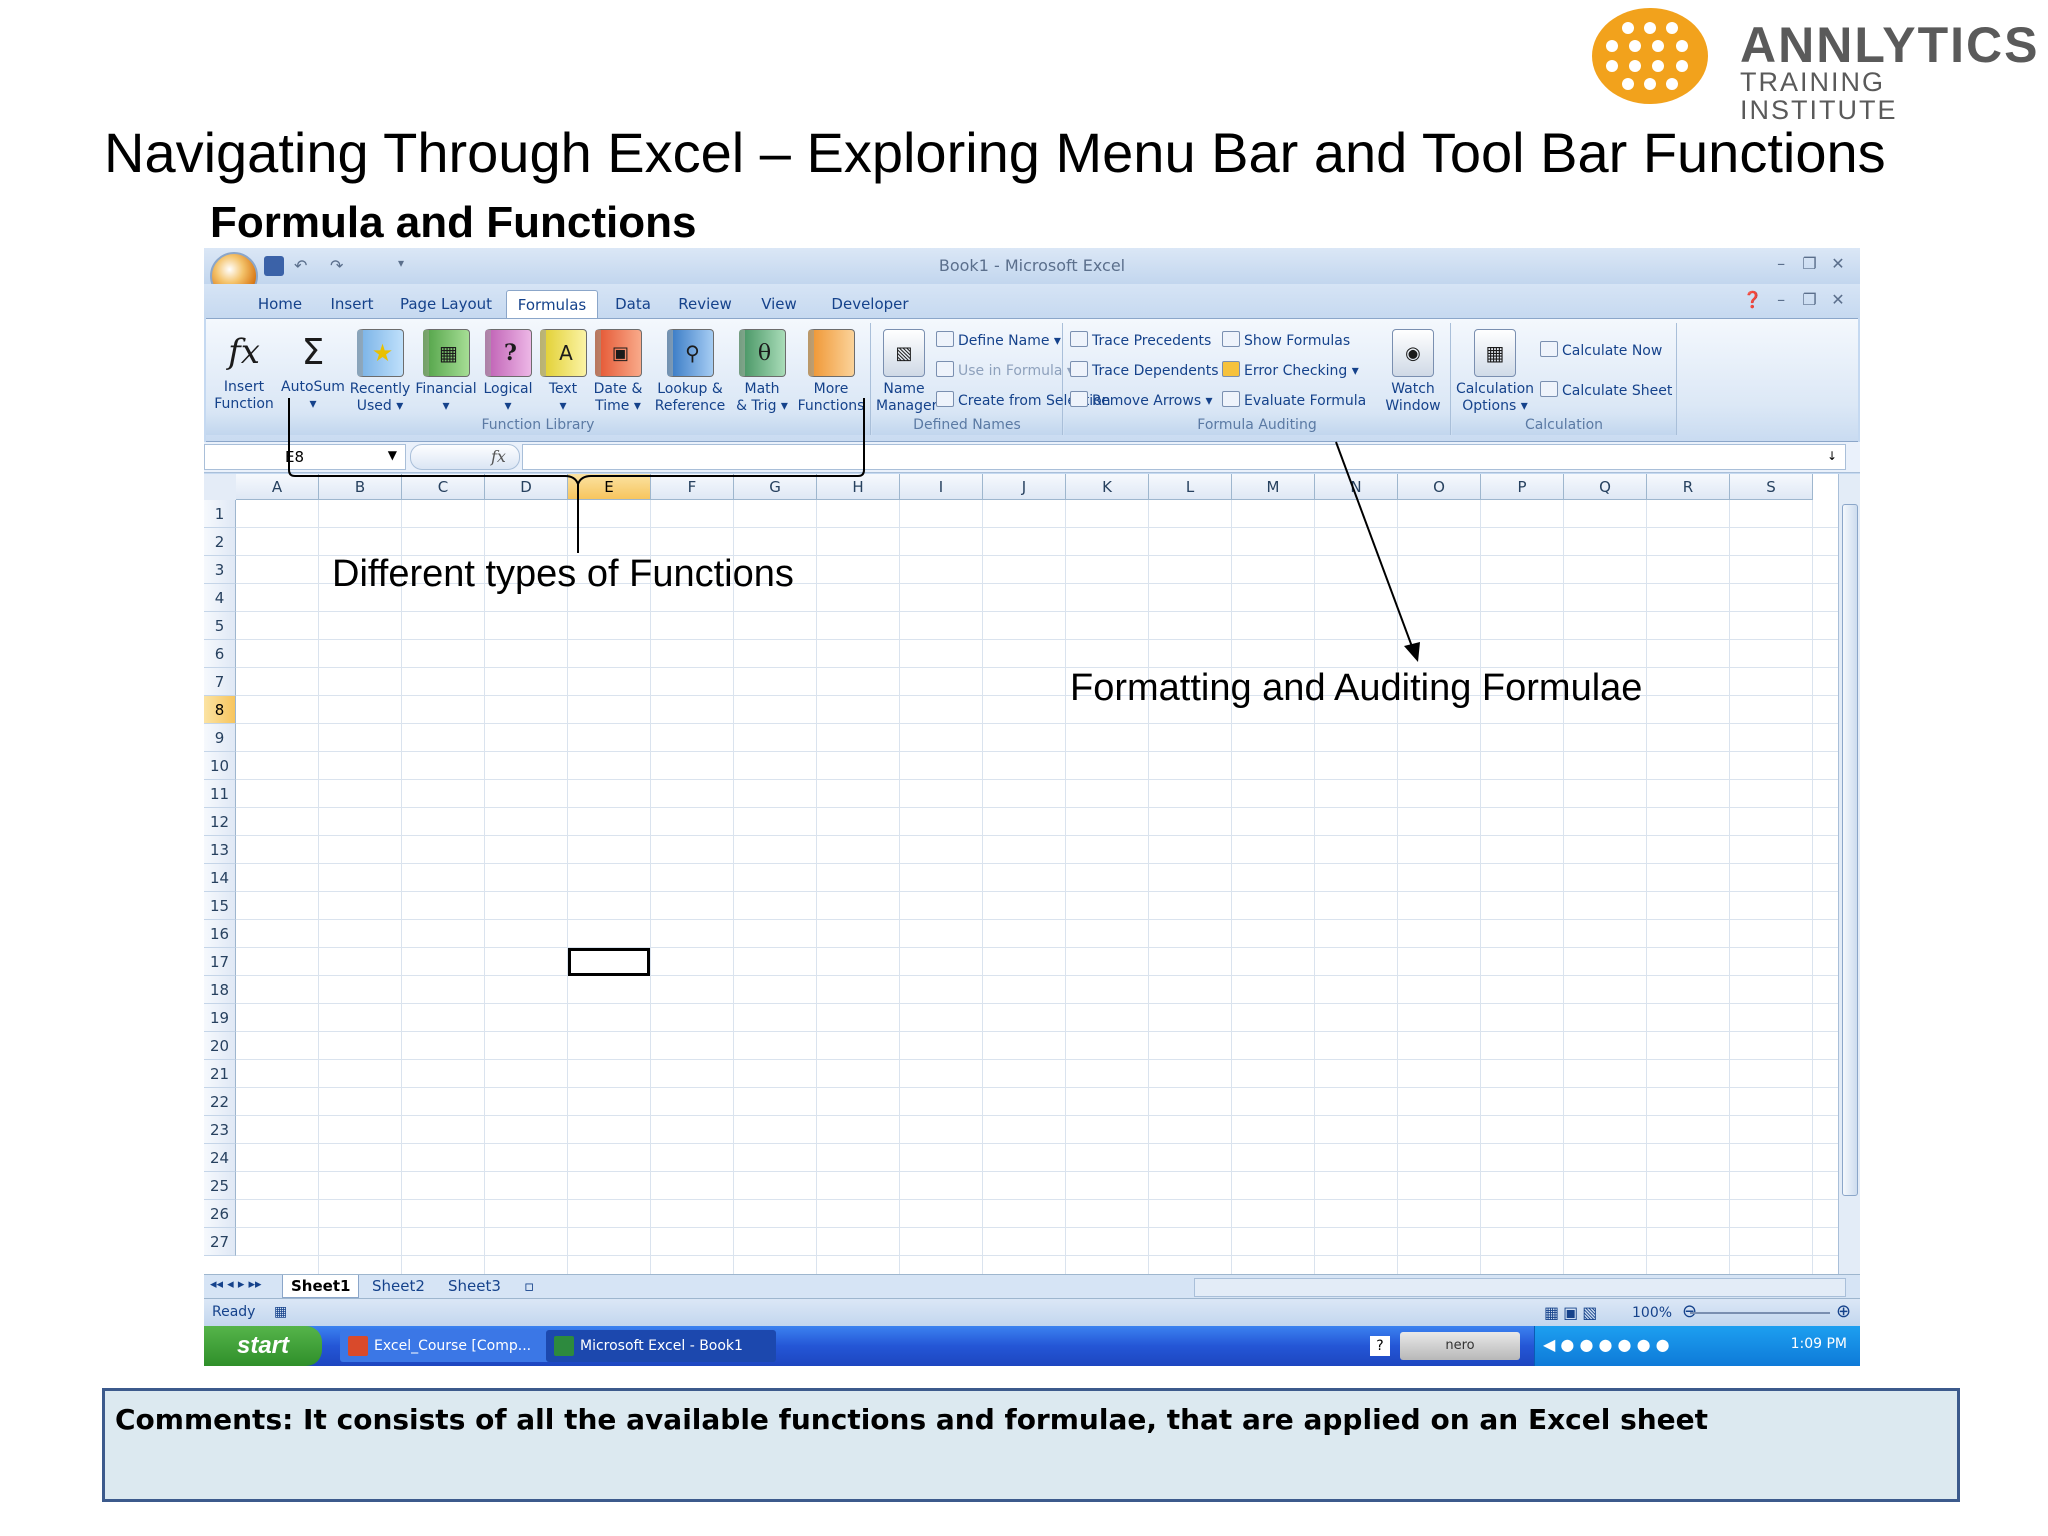 This screenshot has height=1536, width=2048. I want to click on column-header-m: M, so click(1273, 487).